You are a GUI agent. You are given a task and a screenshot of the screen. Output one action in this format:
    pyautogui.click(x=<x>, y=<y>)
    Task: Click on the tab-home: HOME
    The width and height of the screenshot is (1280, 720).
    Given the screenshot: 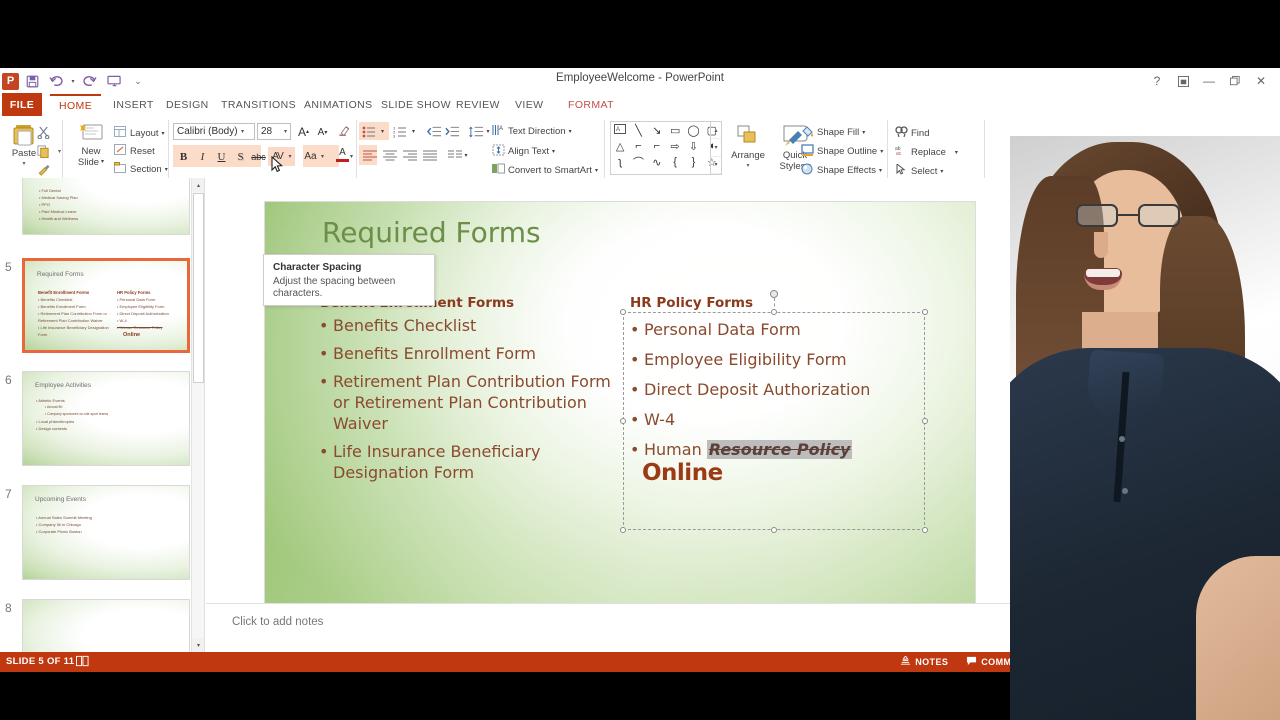 What is the action you would take?
    pyautogui.click(x=76, y=105)
    